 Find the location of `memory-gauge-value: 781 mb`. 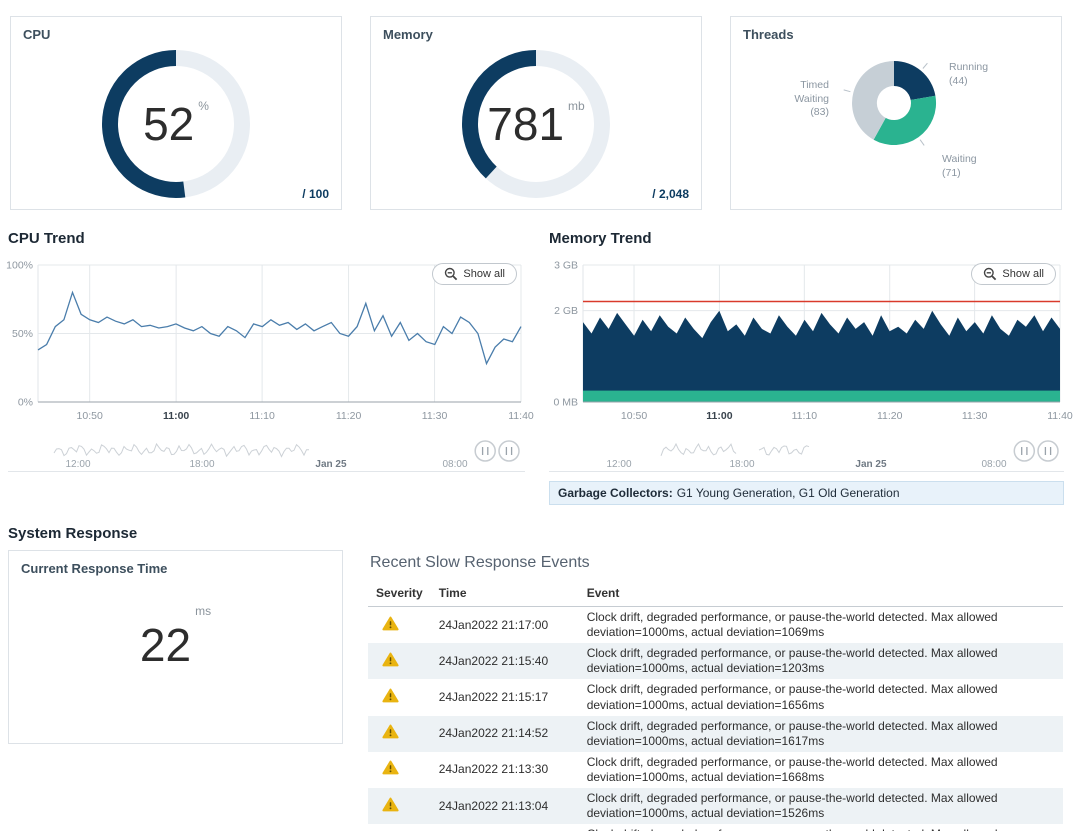

memory-gauge-value: 781 mb is located at coordinates (536, 124).